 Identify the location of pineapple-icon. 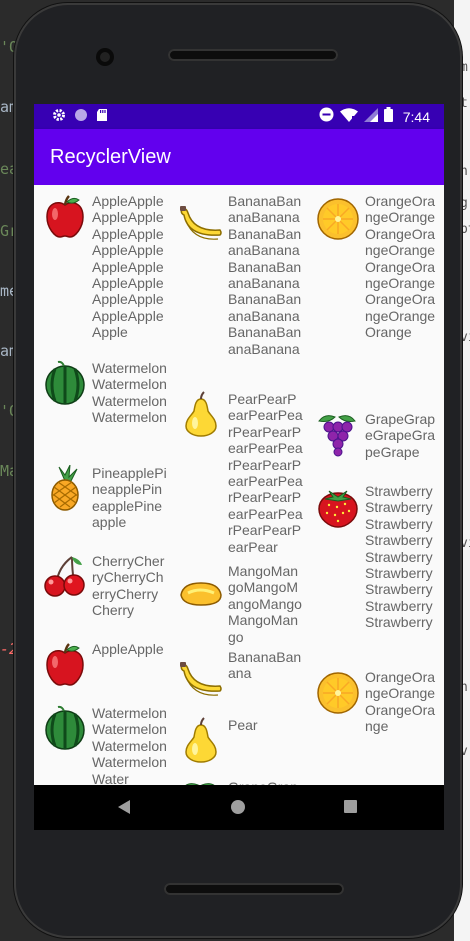
(65, 487).